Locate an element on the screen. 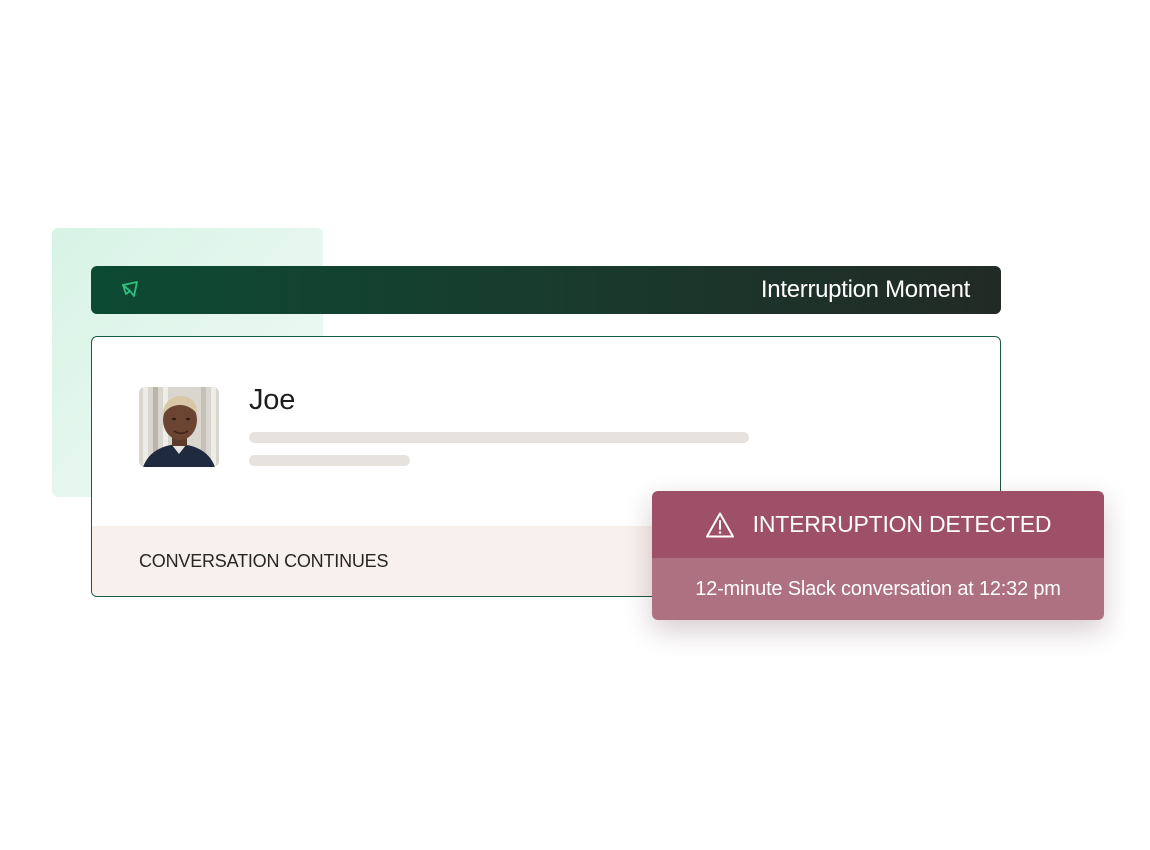 The width and height of the screenshot is (1150, 850). person-name: Joe is located at coordinates (272, 400).